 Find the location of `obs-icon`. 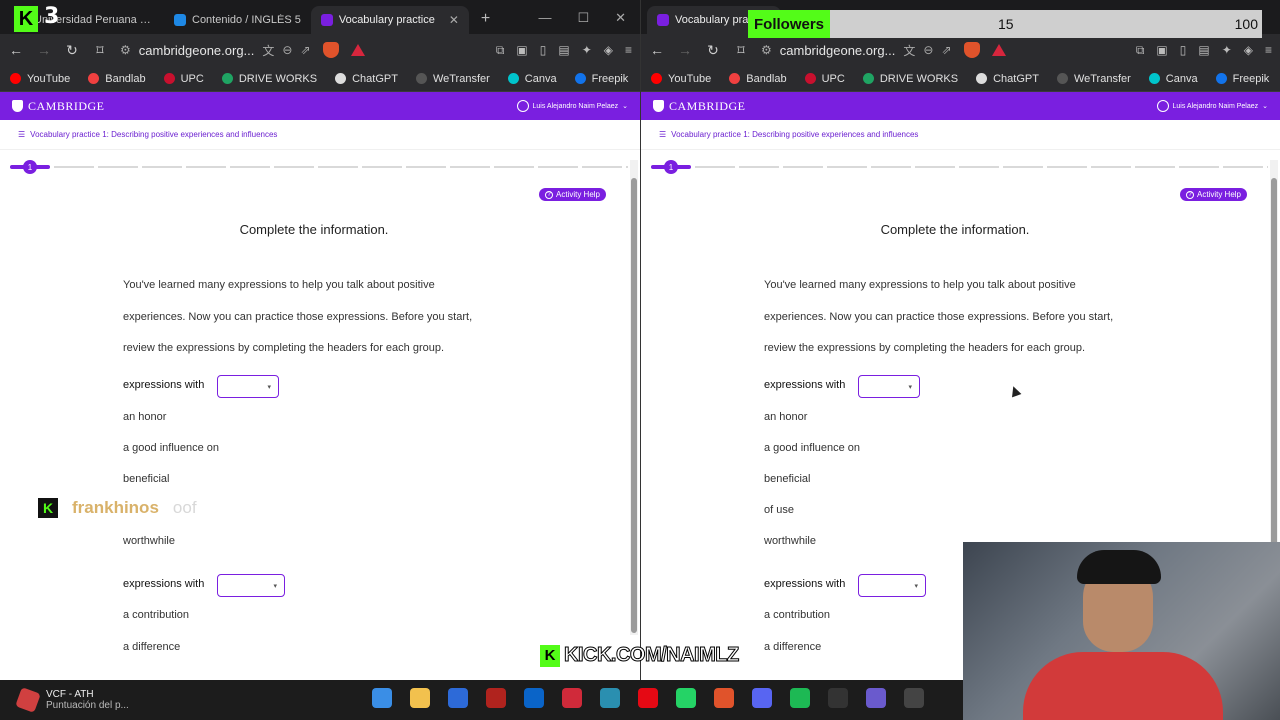

obs-icon is located at coordinates (914, 698).